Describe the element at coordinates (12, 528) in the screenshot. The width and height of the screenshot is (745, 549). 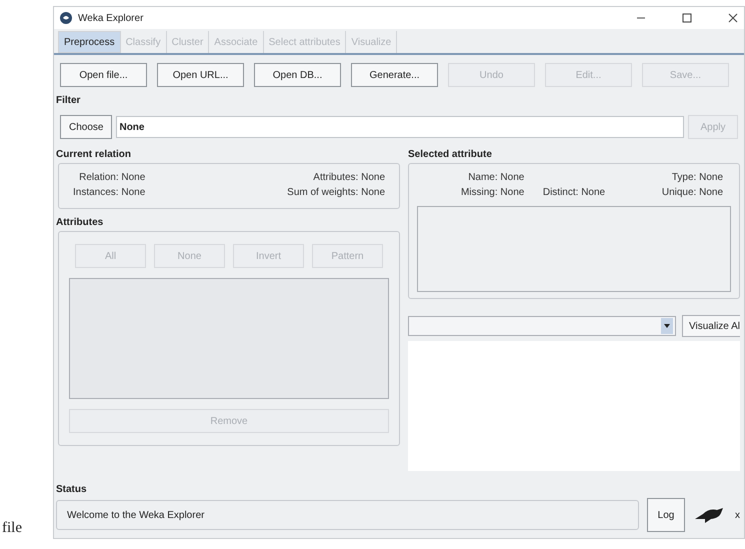
I see `caption-text: file` at that location.